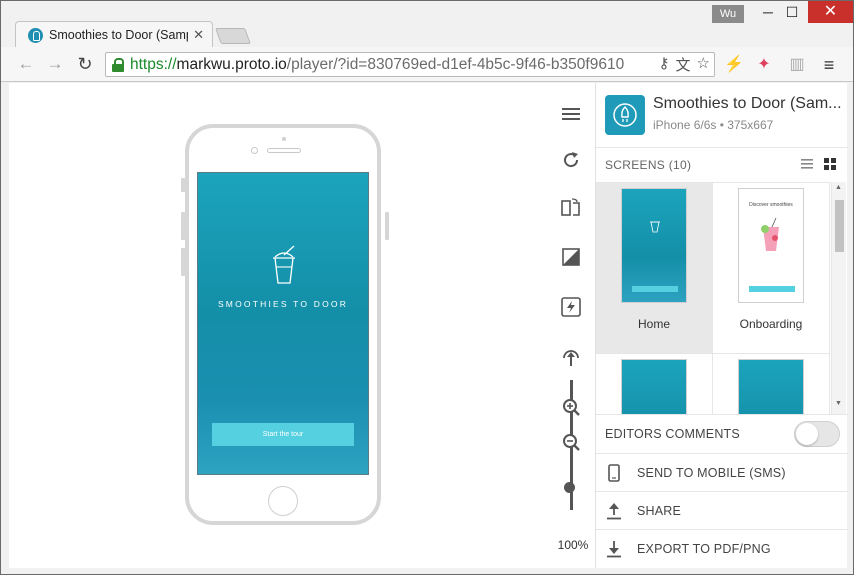 This screenshot has width=854, height=575. Describe the element at coordinates (830, 164) in the screenshot. I see `grid-view-icon` at that location.